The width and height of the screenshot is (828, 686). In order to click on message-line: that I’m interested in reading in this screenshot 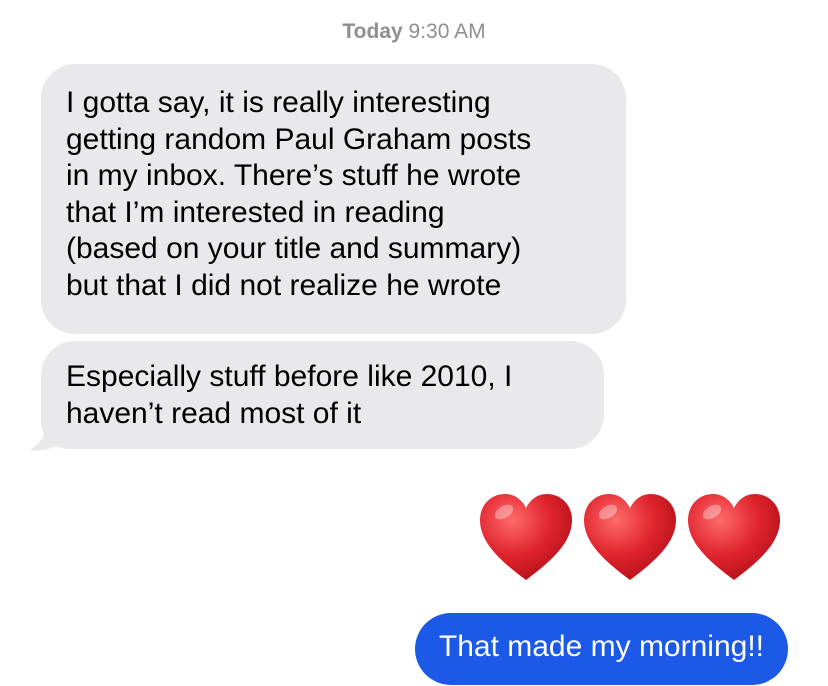, I will do `click(255, 212)`.